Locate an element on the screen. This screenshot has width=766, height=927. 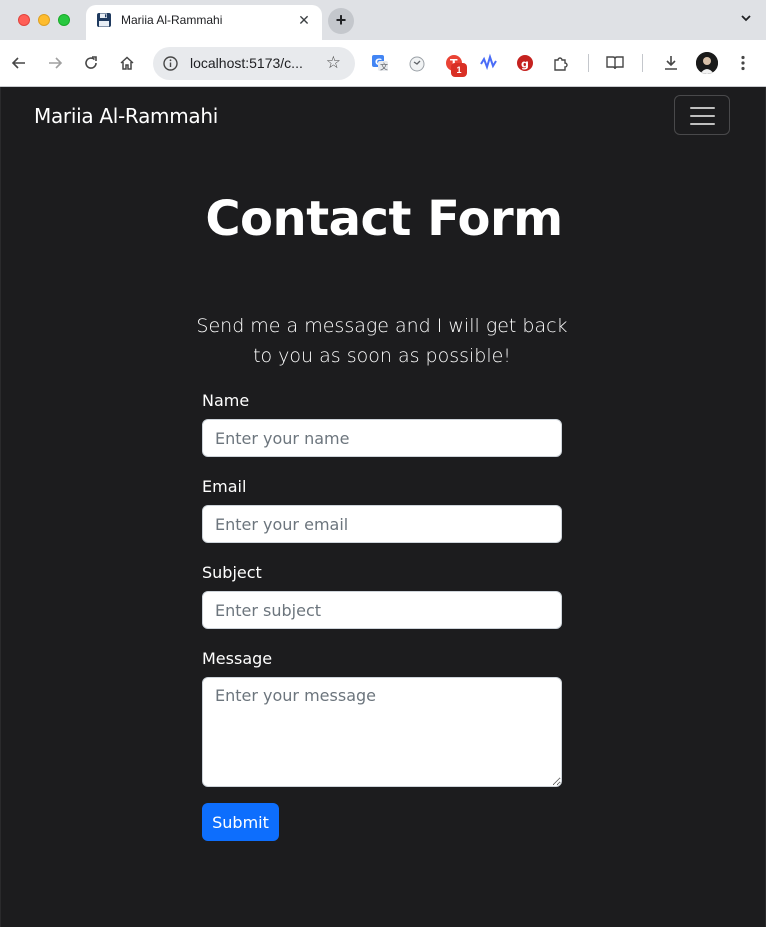
home-icon is located at coordinates (127, 63).